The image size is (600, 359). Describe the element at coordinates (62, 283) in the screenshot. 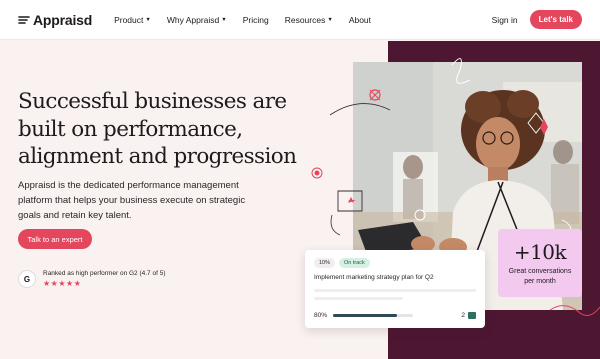

I see `star-rating-icon: ★★★★★` at that location.